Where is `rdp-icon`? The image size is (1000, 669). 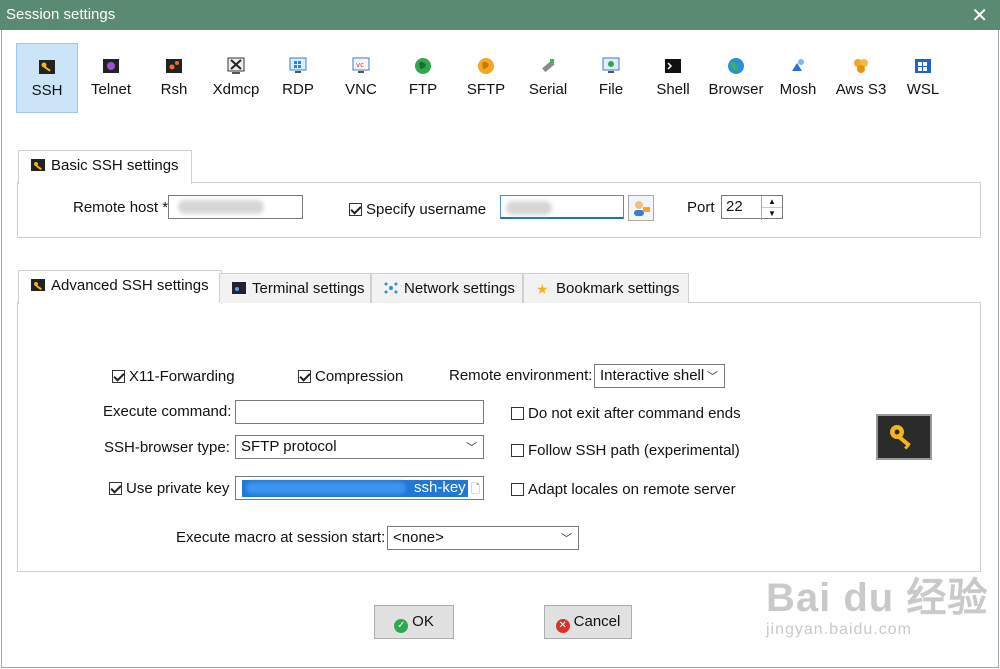 rdp-icon is located at coordinates (298, 65).